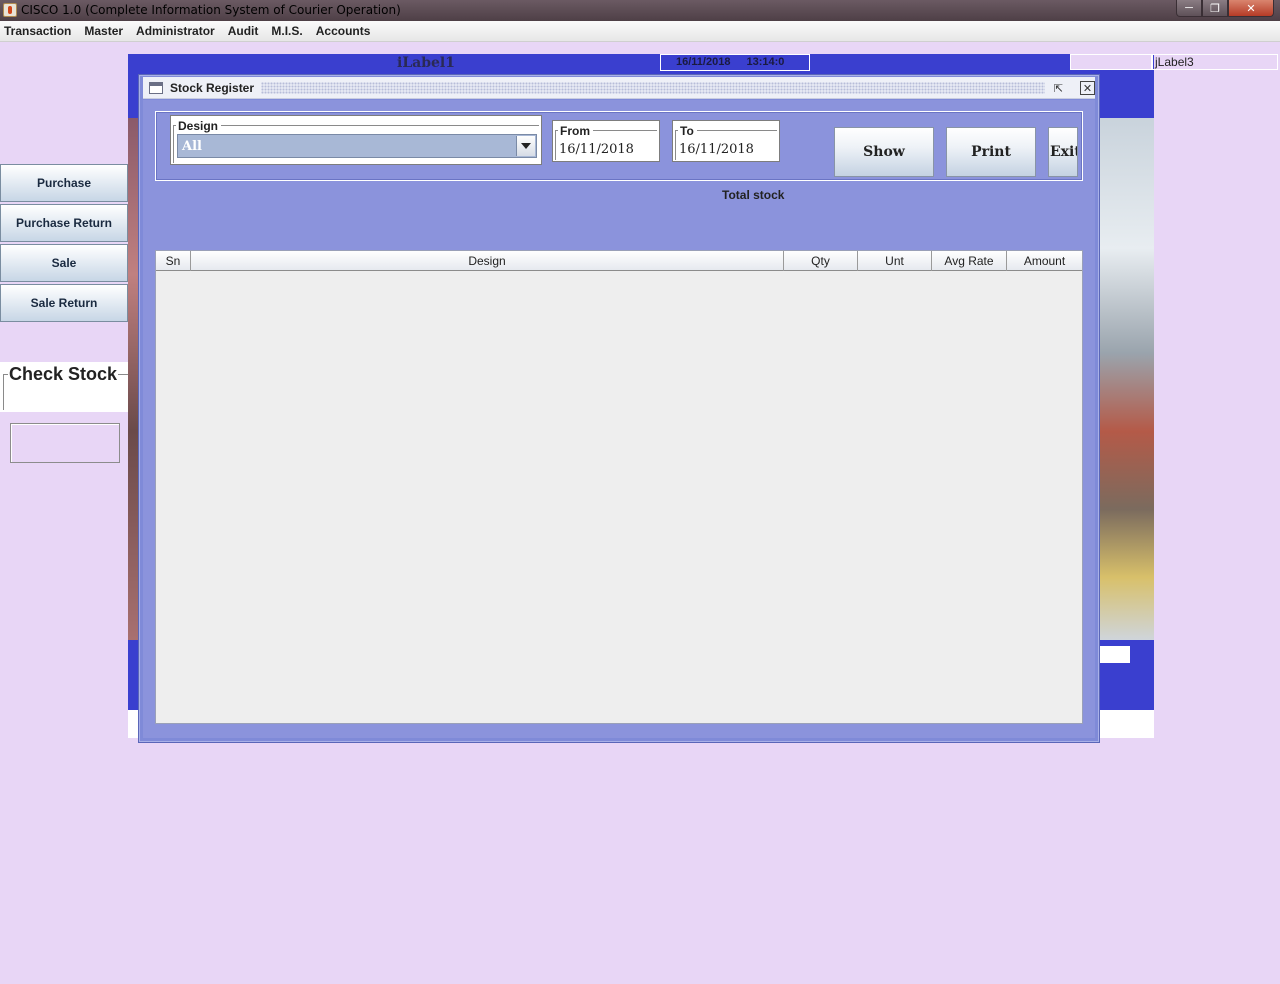  I want to click on minimize-button: ─, so click(1189, 8).